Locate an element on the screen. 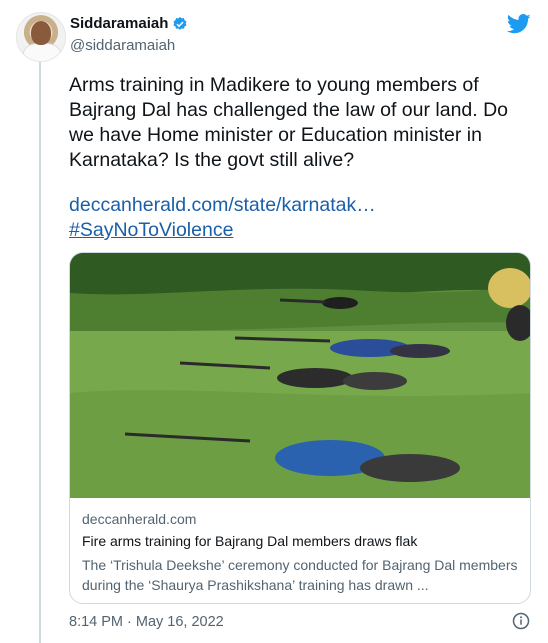  avatar is located at coordinates (41, 37).